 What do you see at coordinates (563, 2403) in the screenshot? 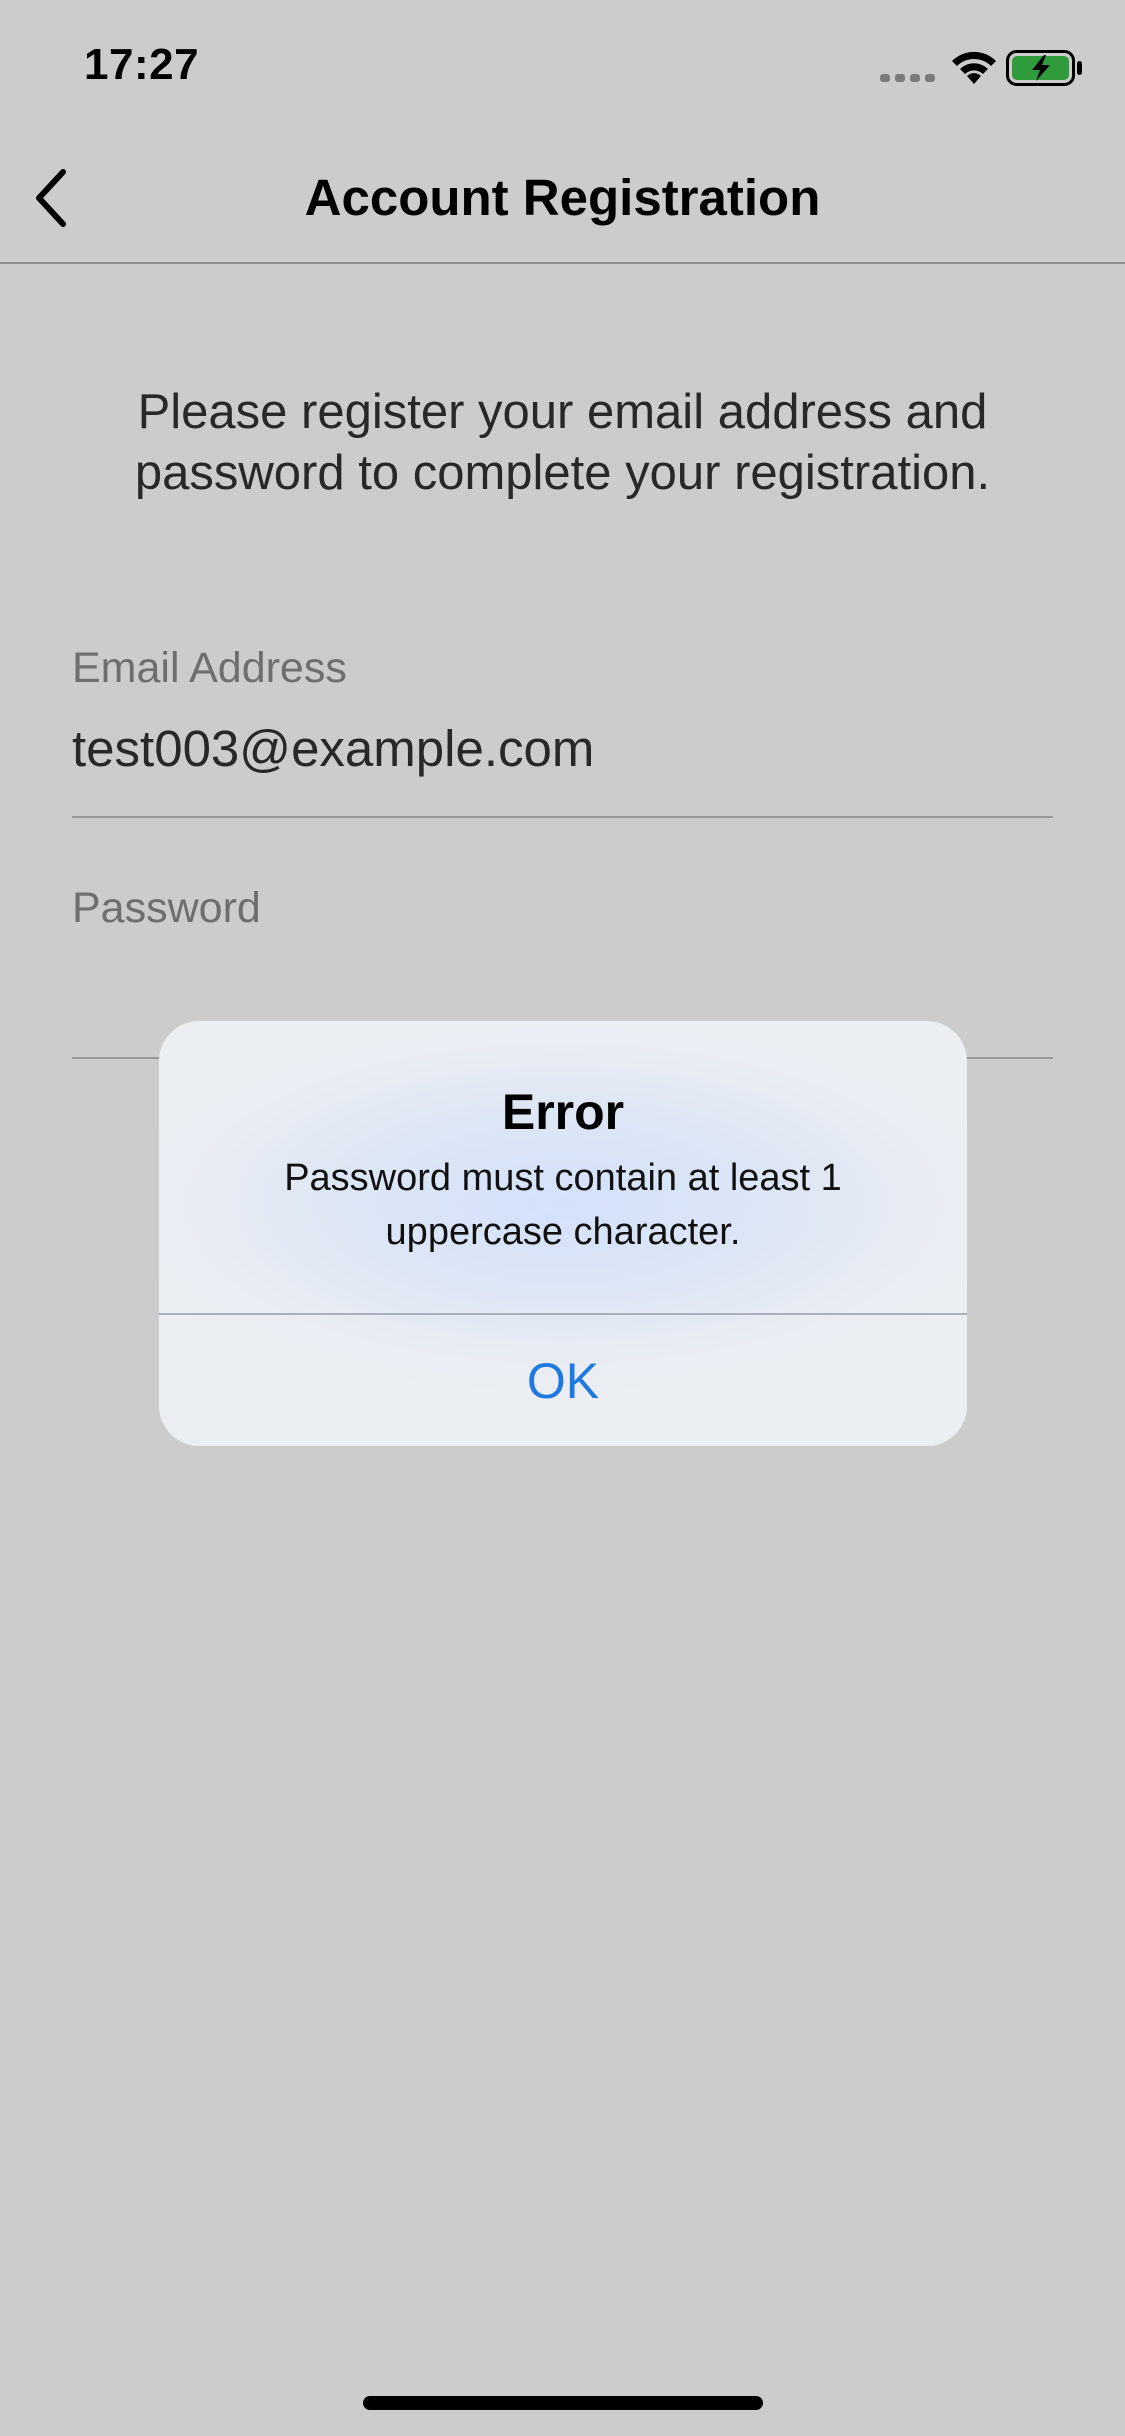
I see `home-indicator` at bounding box center [563, 2403].